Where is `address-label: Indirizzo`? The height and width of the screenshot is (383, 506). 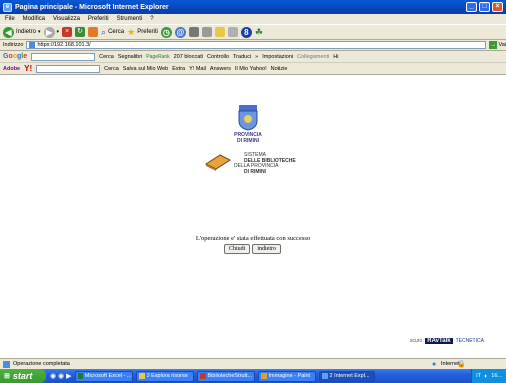 address-label: Indirizzo is located at coordinates (13, 45).